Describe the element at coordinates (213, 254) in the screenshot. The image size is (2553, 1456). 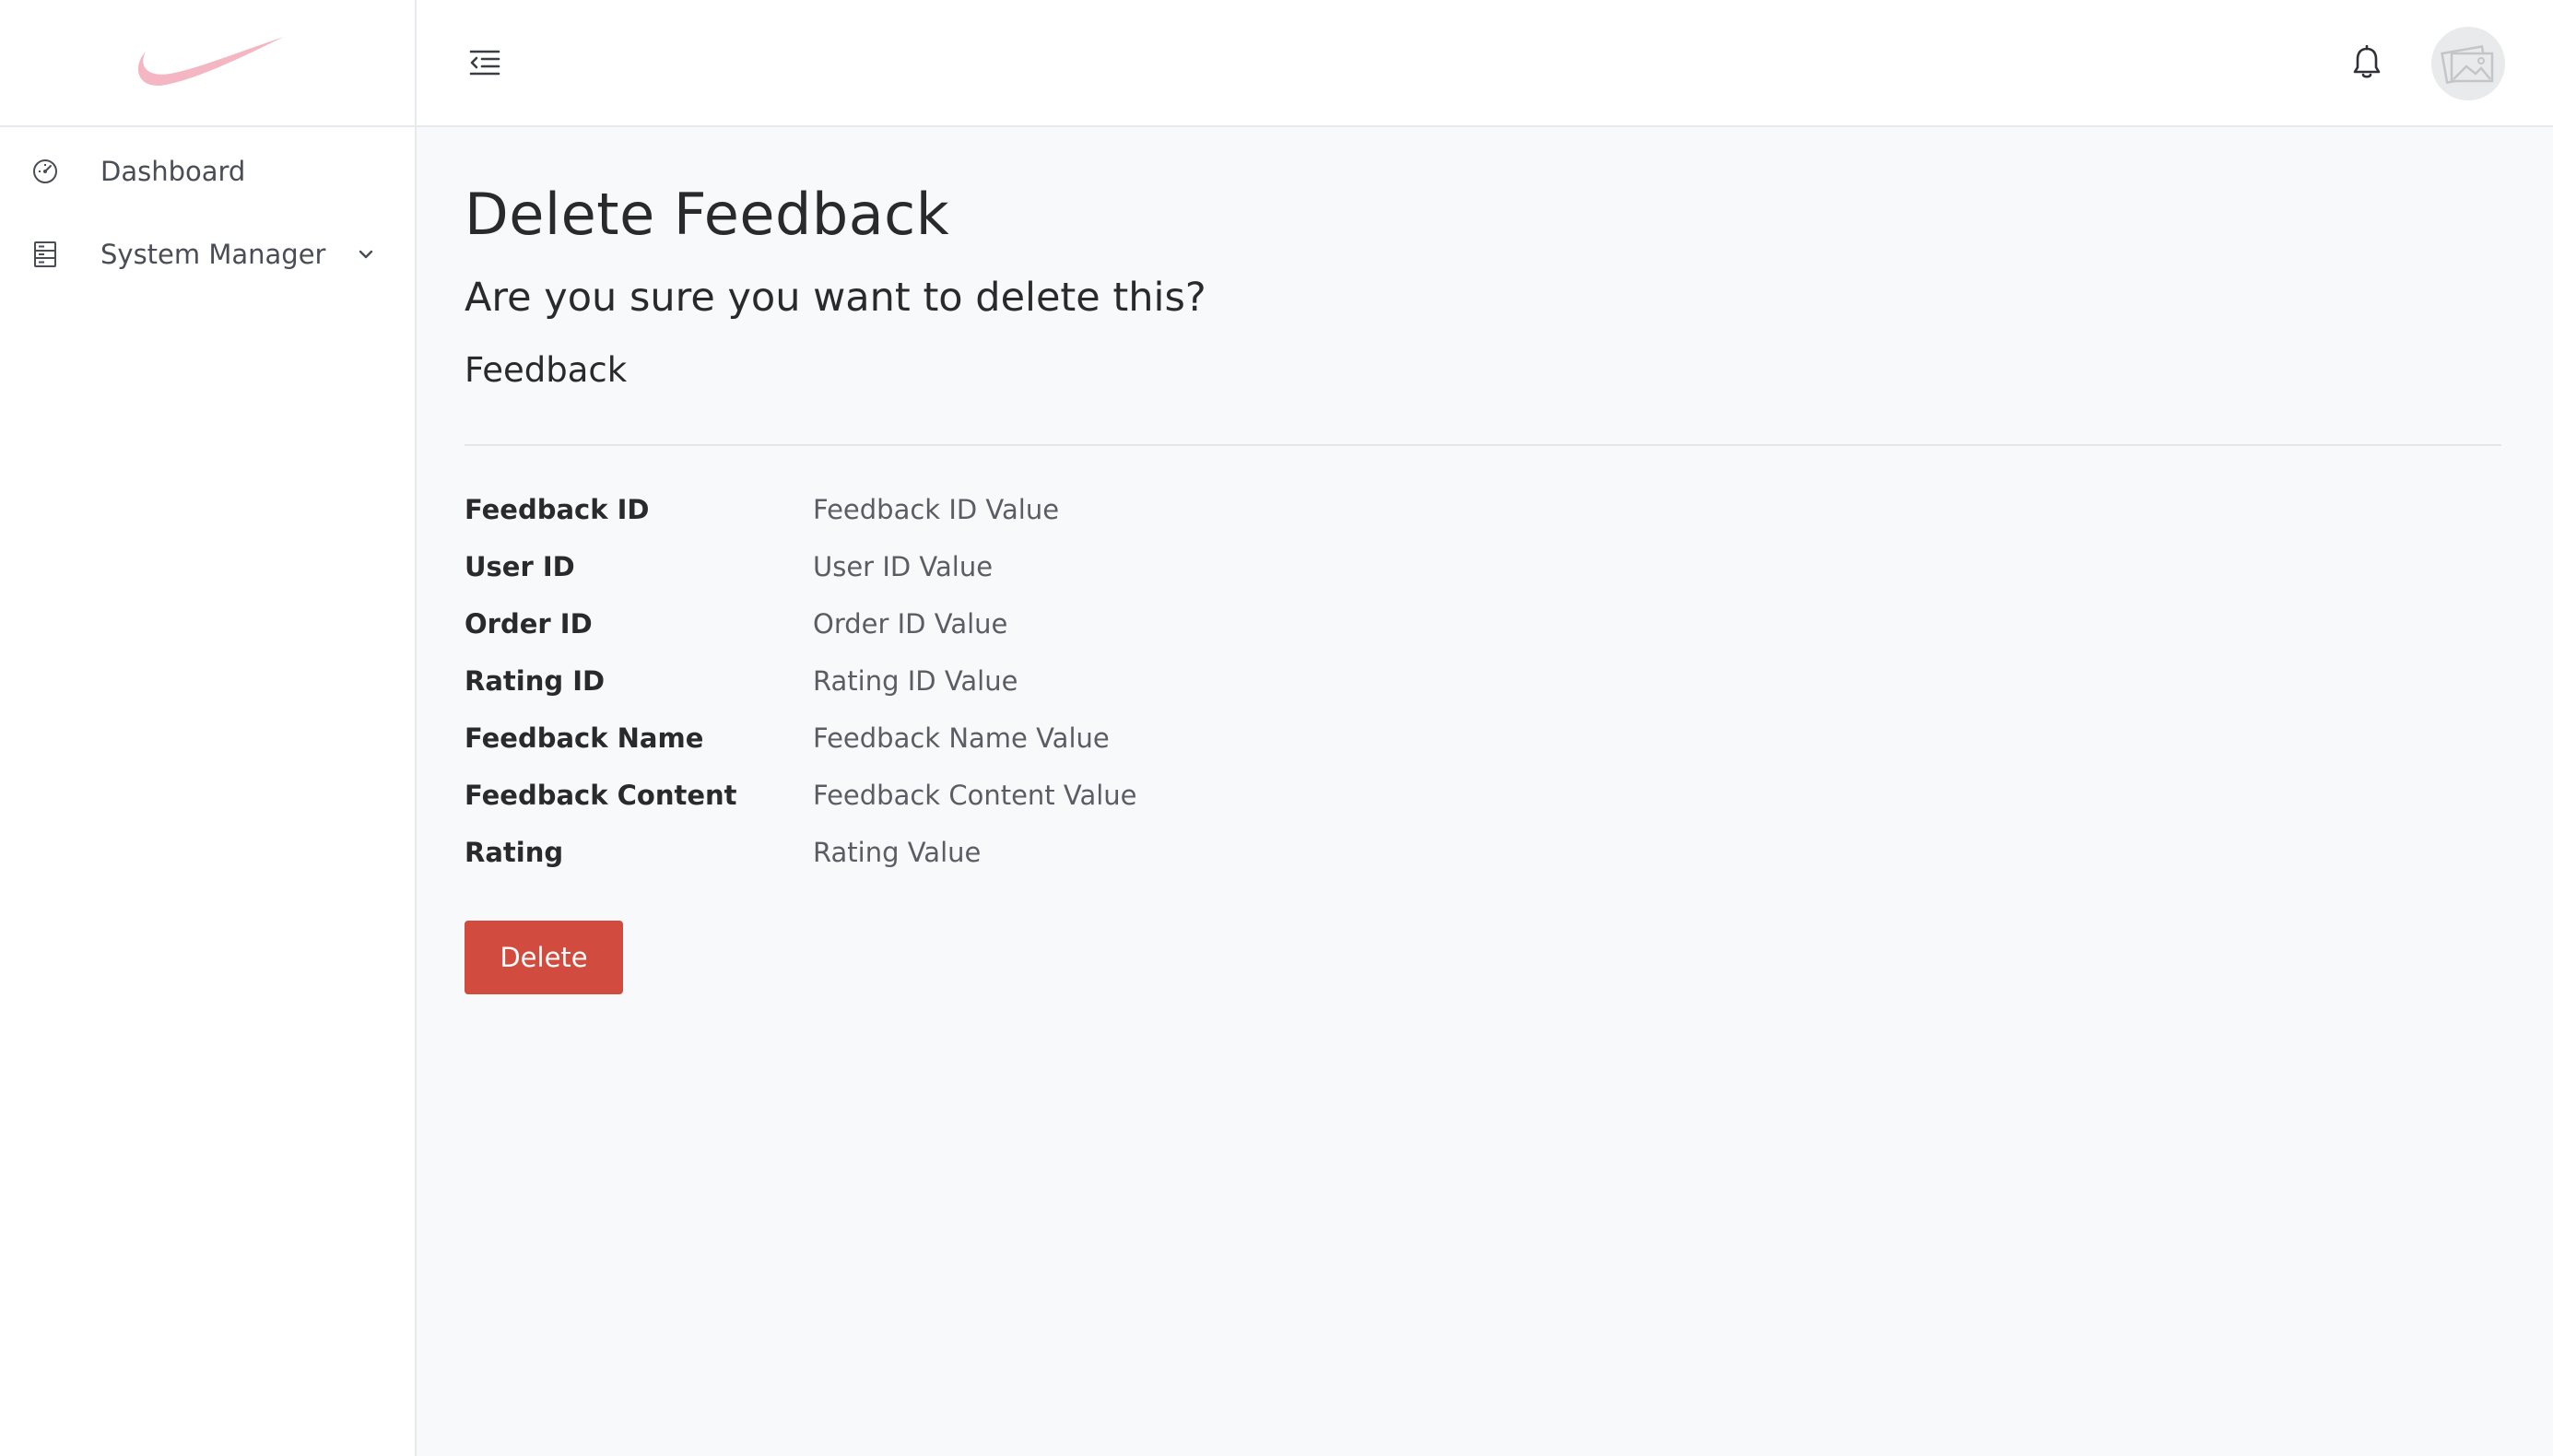
I see `sidebar-item-label: System Manager` at that location.